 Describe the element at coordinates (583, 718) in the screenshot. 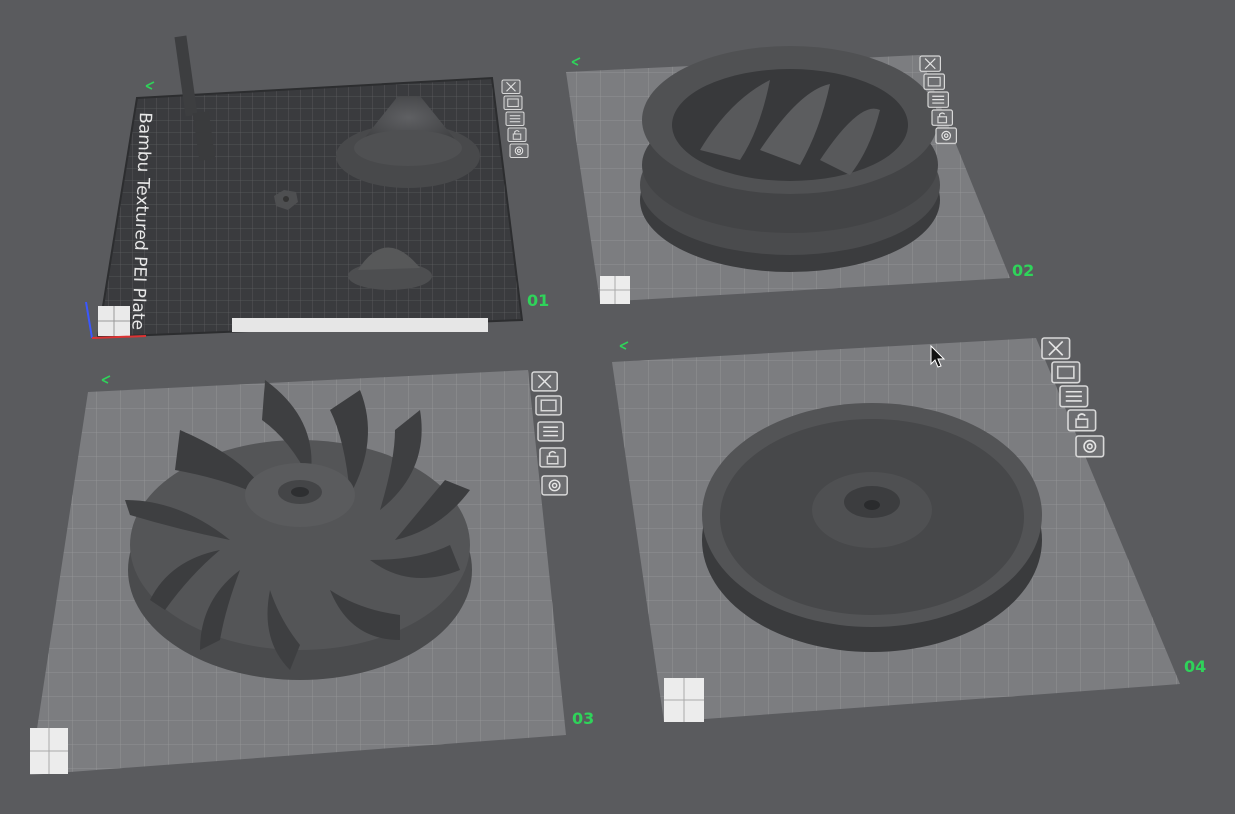

I see `plate-number-03: 03` at that location.